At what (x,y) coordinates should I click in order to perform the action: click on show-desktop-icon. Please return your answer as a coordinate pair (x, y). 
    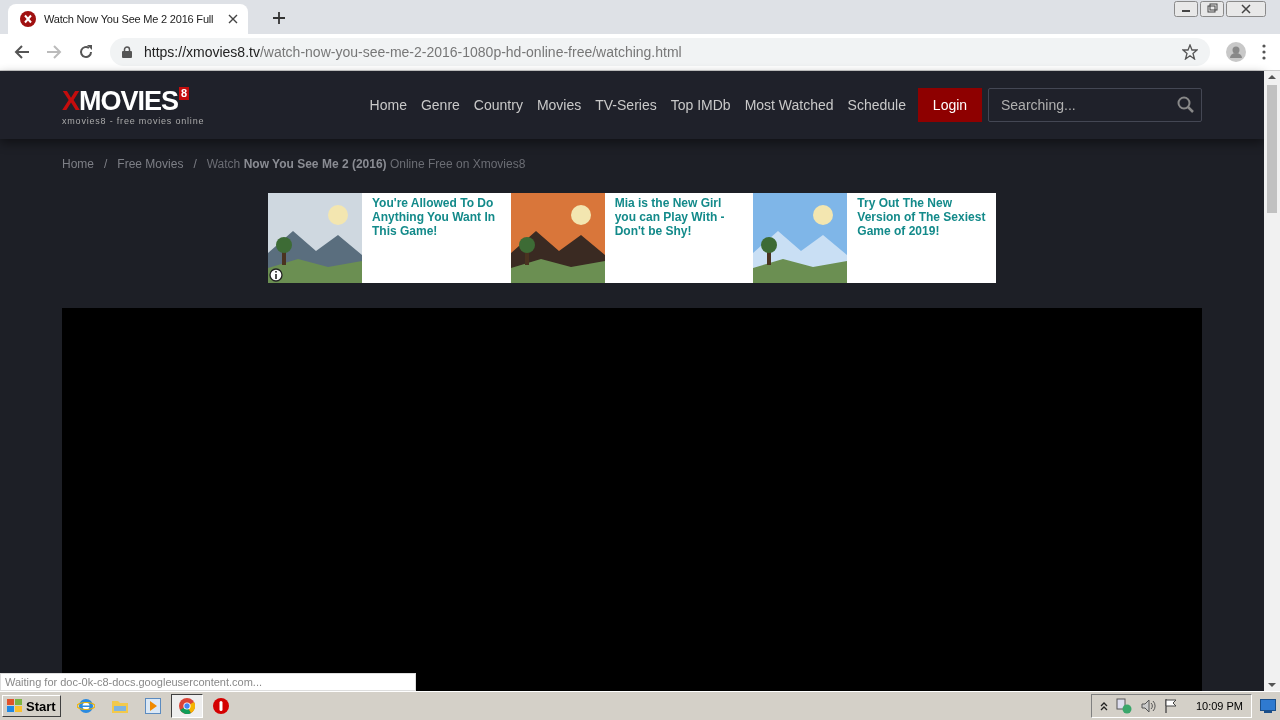
    Looking at the image, I should click on (1268, 706).